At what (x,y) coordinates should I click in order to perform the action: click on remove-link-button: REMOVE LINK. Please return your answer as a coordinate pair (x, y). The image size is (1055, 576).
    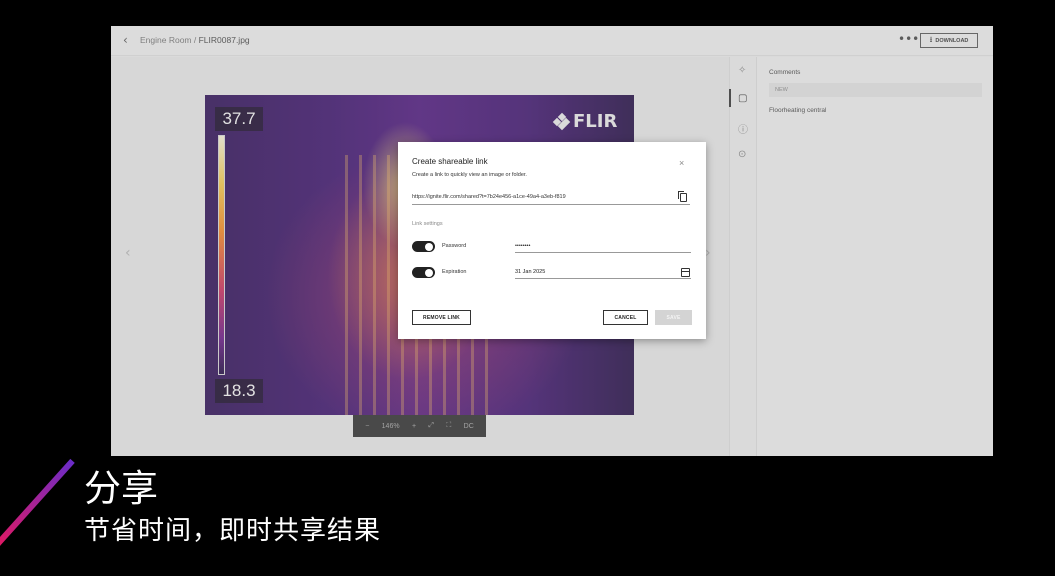
    Looking at the image, I should click on (441, 317).